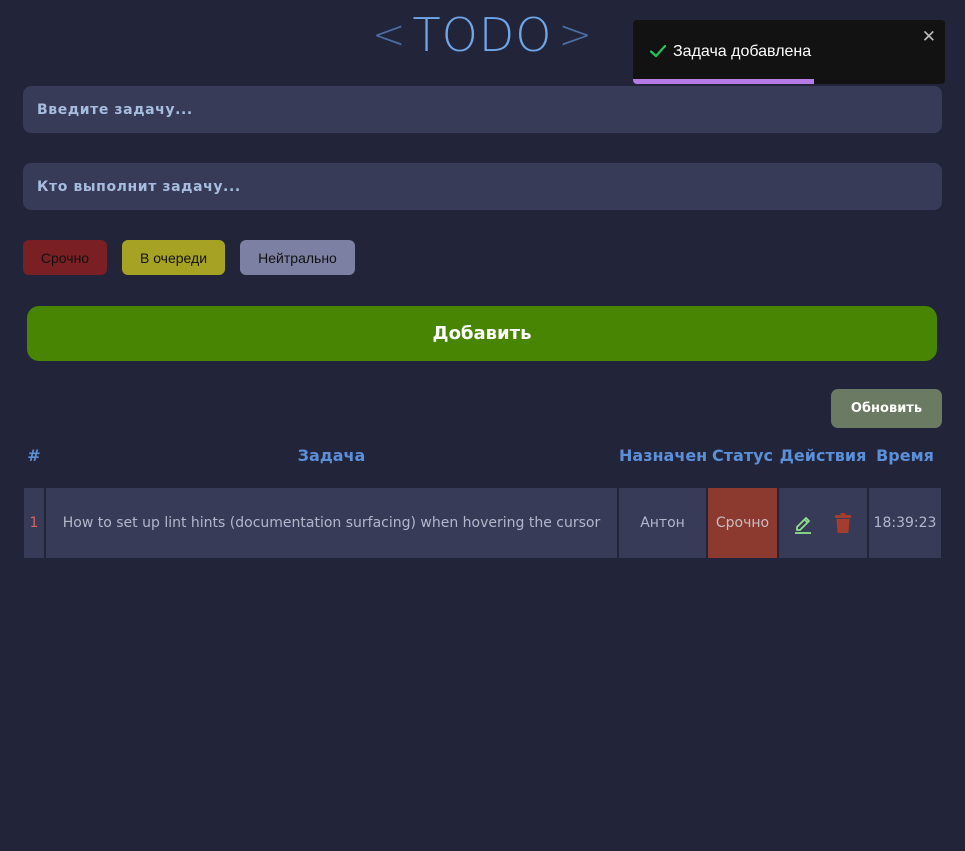 This screenshot has height=851, width=965. I want to click on toast-progress-bar, so click(723, 81).